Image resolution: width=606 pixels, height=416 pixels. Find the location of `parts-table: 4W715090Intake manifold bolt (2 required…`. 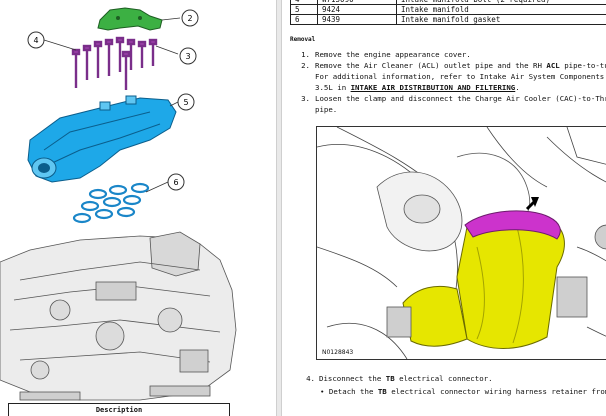

parts-table: 4W715090Intake manifold bolt (2 required… is located at coordinates (448, 12).